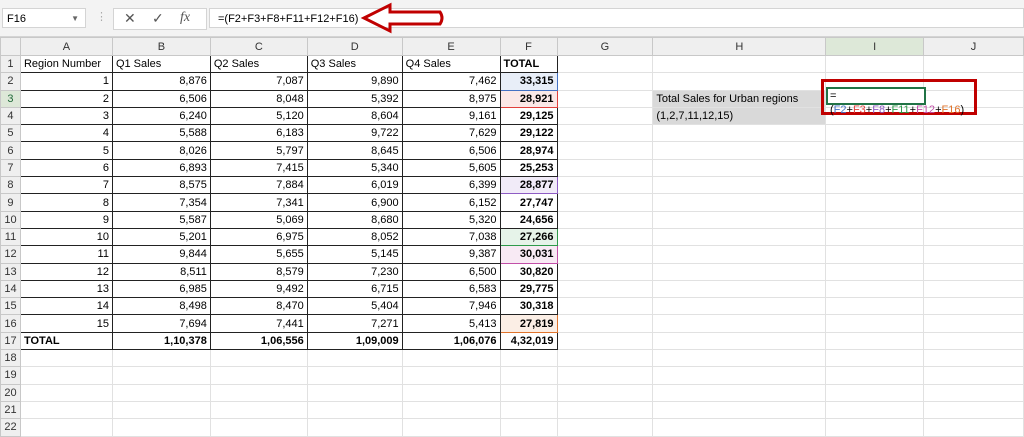 The image size is (1024, 437). What do you see at coordinates (161, 341) in the screenshot?
I see `cell-B17: 1,10,378` at bounding box center [161, 341].